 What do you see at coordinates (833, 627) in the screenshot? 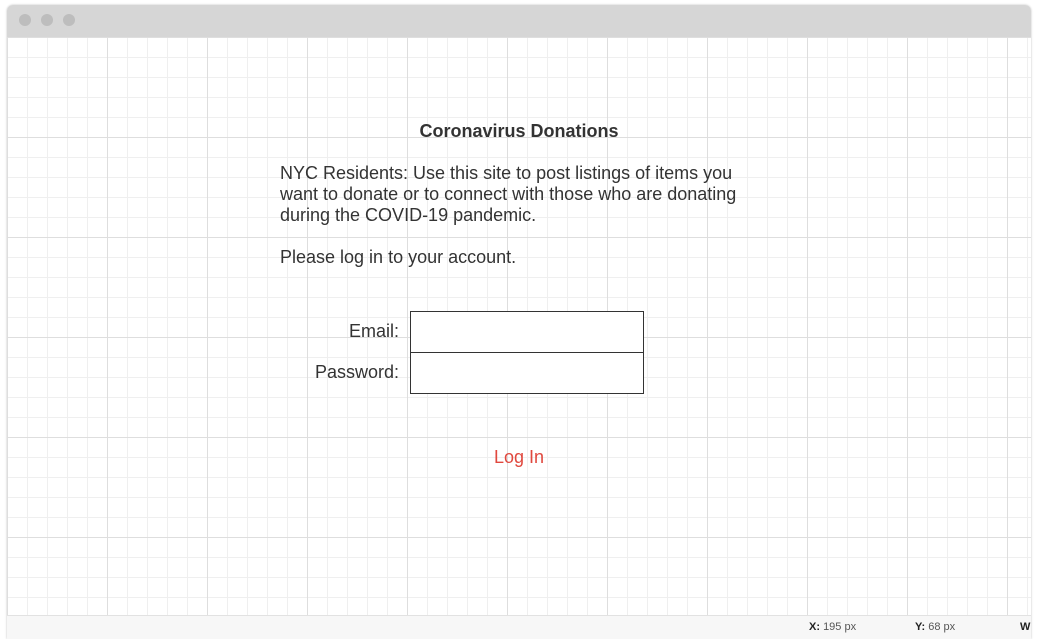
I see `x-coordinate-readout: X: 195 px` at bounding box center [833, 627].